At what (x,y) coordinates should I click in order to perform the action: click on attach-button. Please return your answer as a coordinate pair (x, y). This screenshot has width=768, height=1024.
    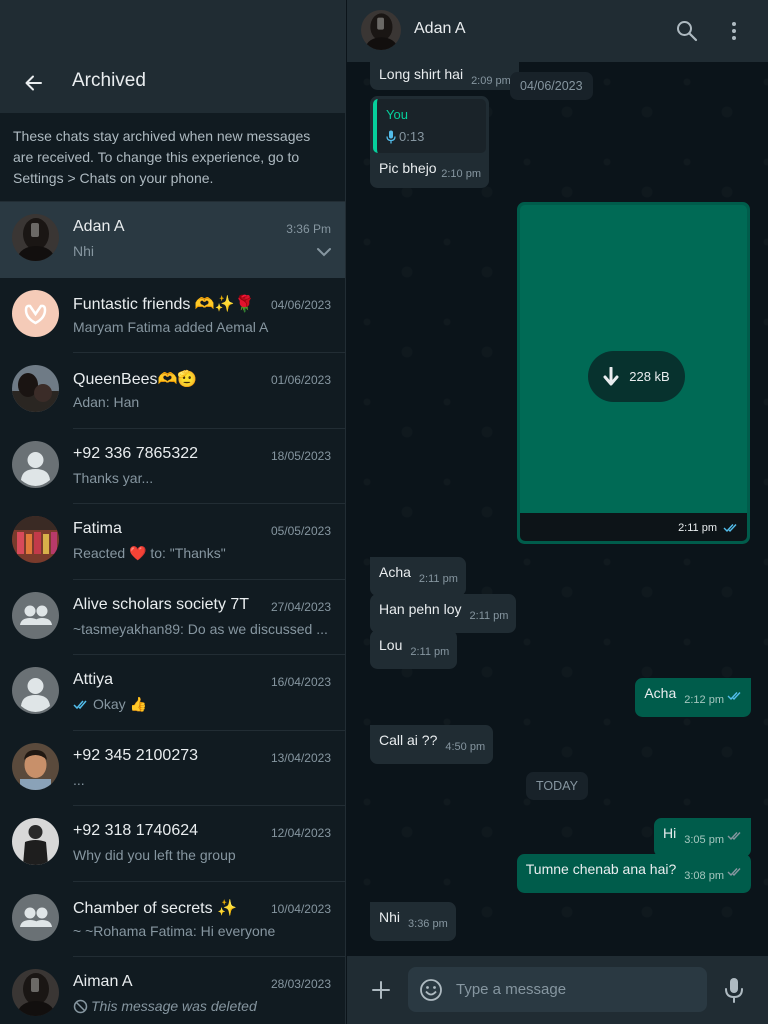
    Looking at the image, I should click on (381, 990).